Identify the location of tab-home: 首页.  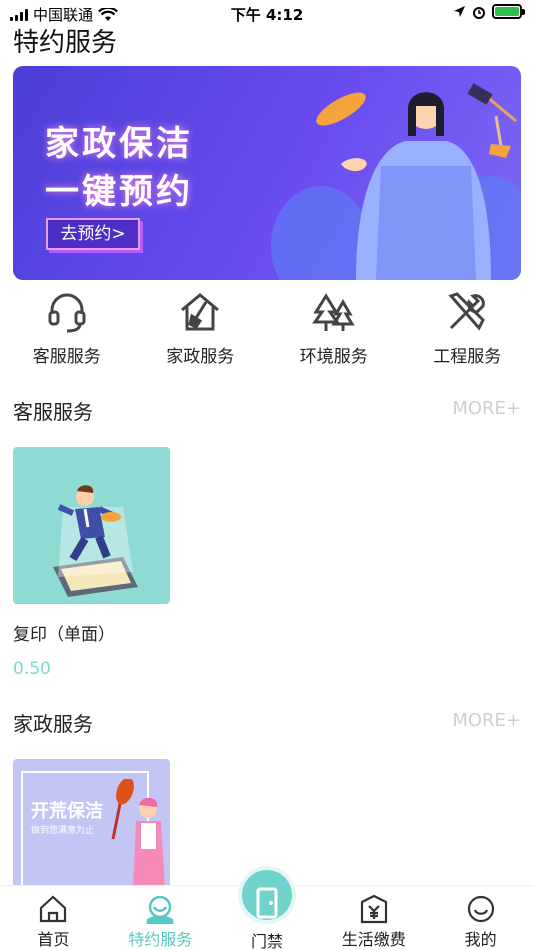
(53, 918).